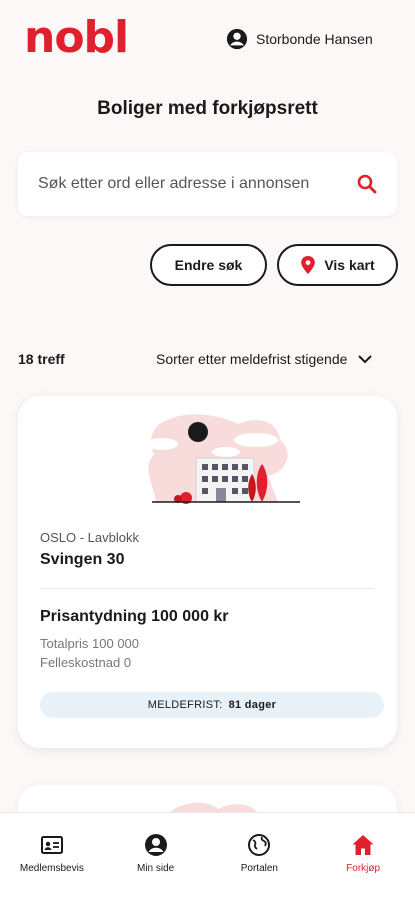 The image size is (415, 900). I want to click on search-box, so click(207, 184).